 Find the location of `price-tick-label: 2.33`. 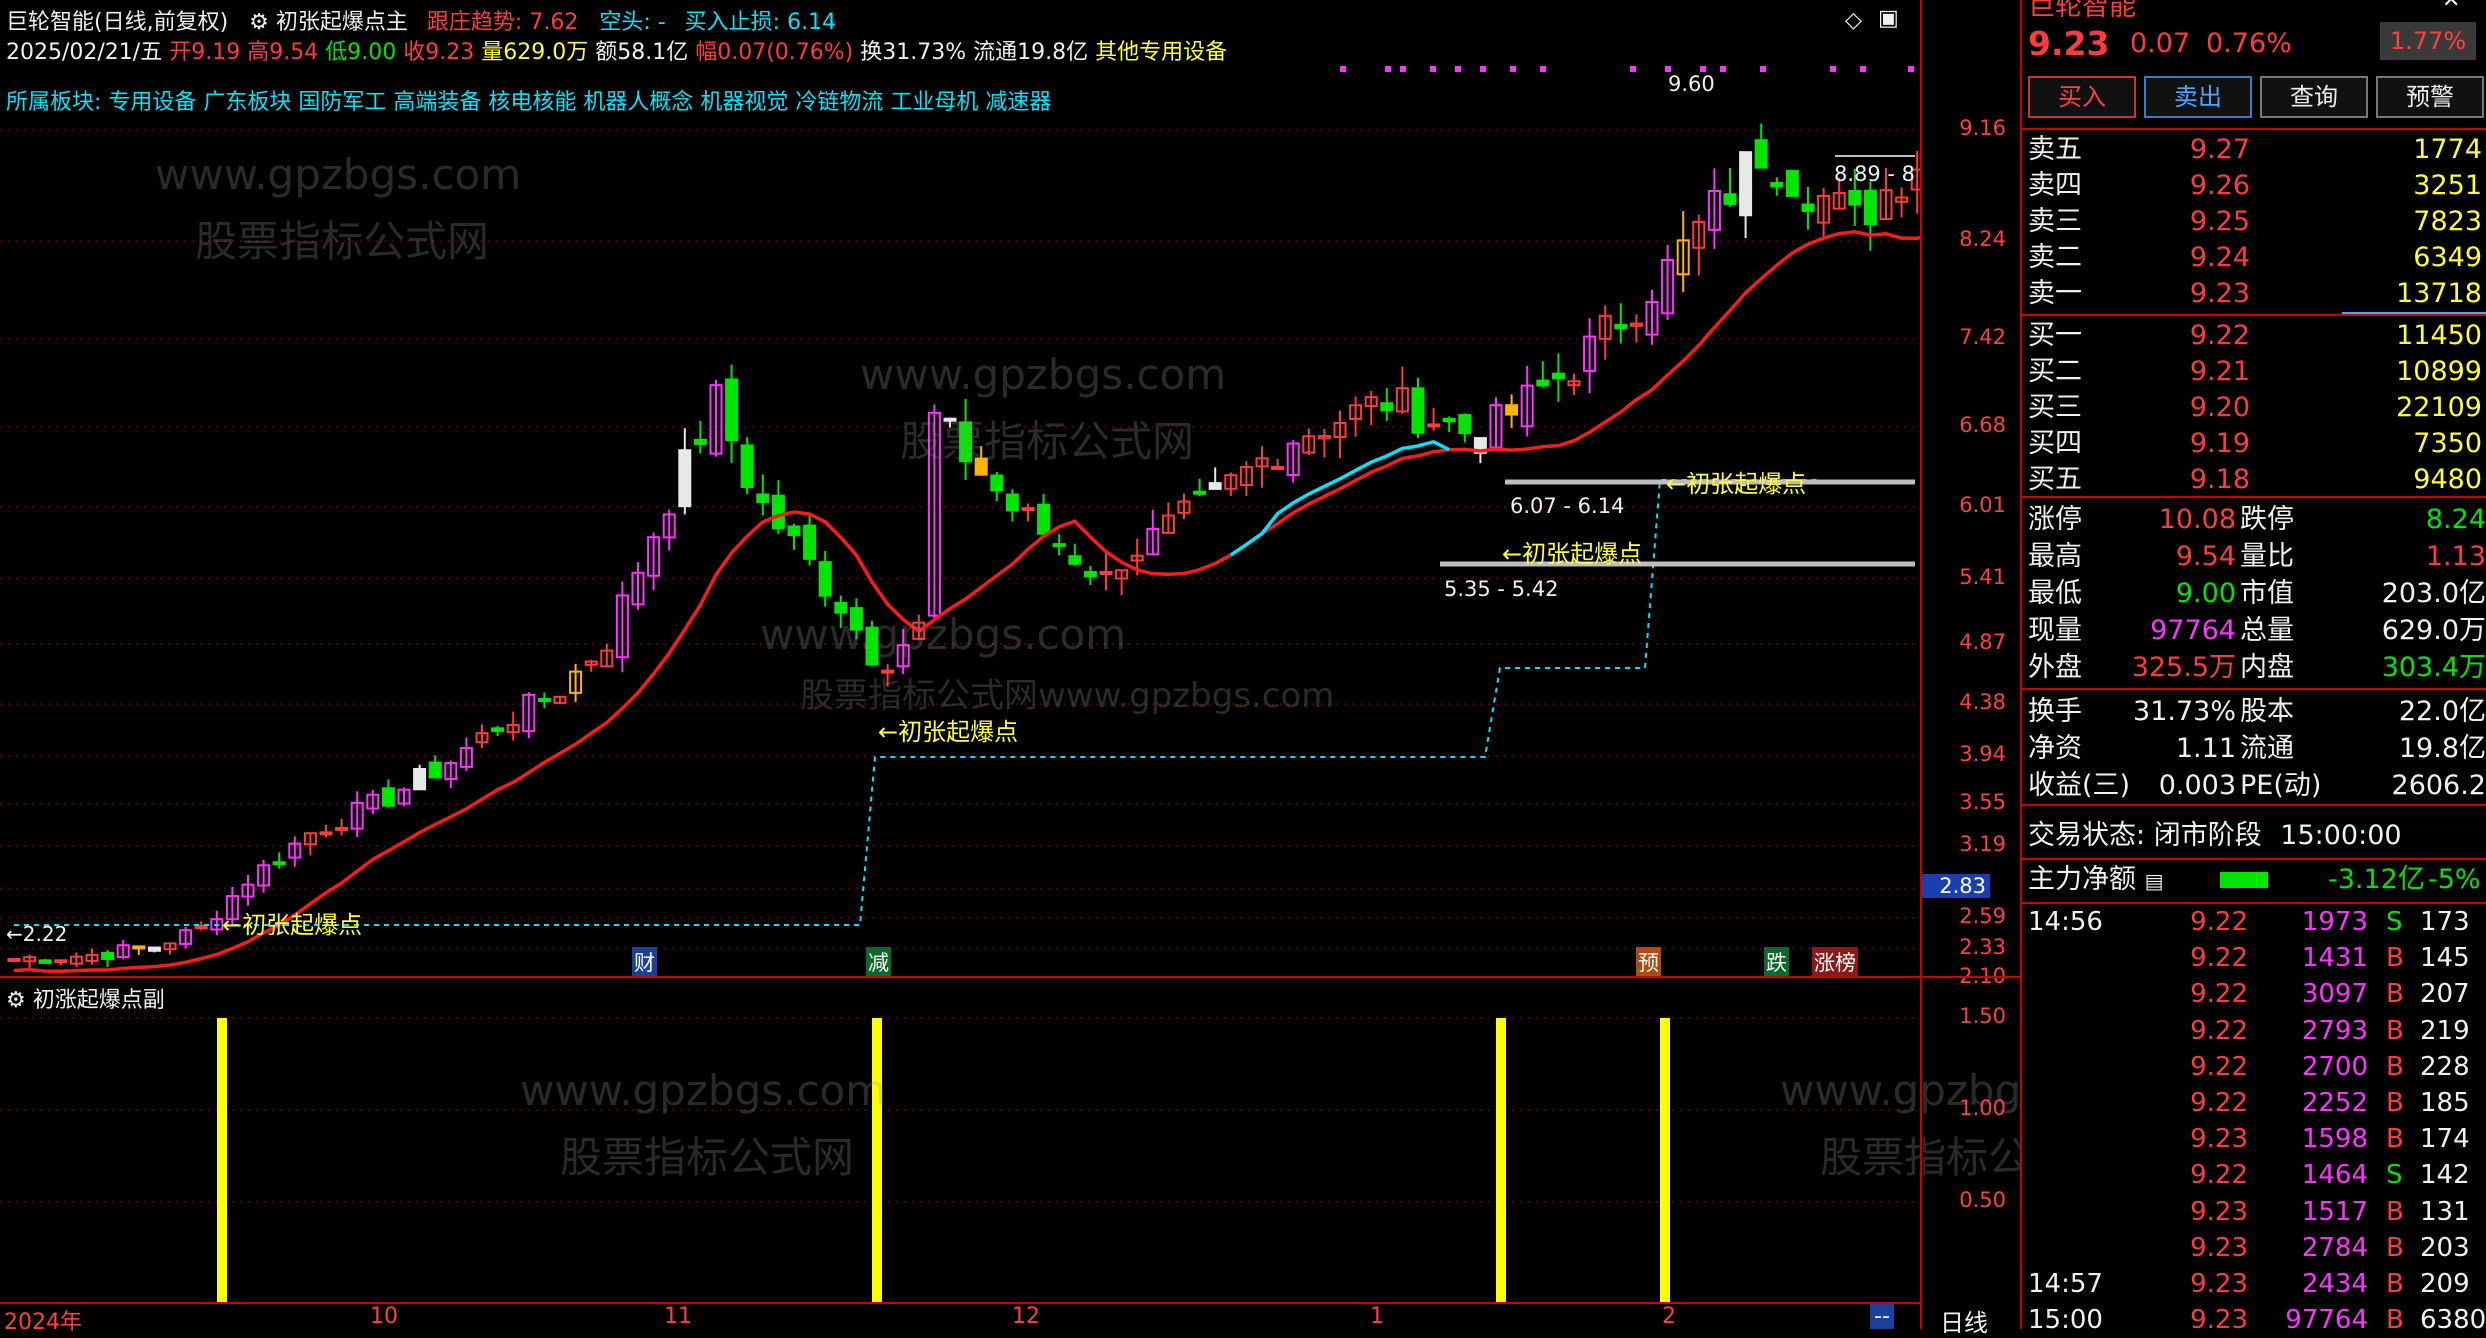

price-tick-label: 2.33 is located at coordinates (1982, 946).